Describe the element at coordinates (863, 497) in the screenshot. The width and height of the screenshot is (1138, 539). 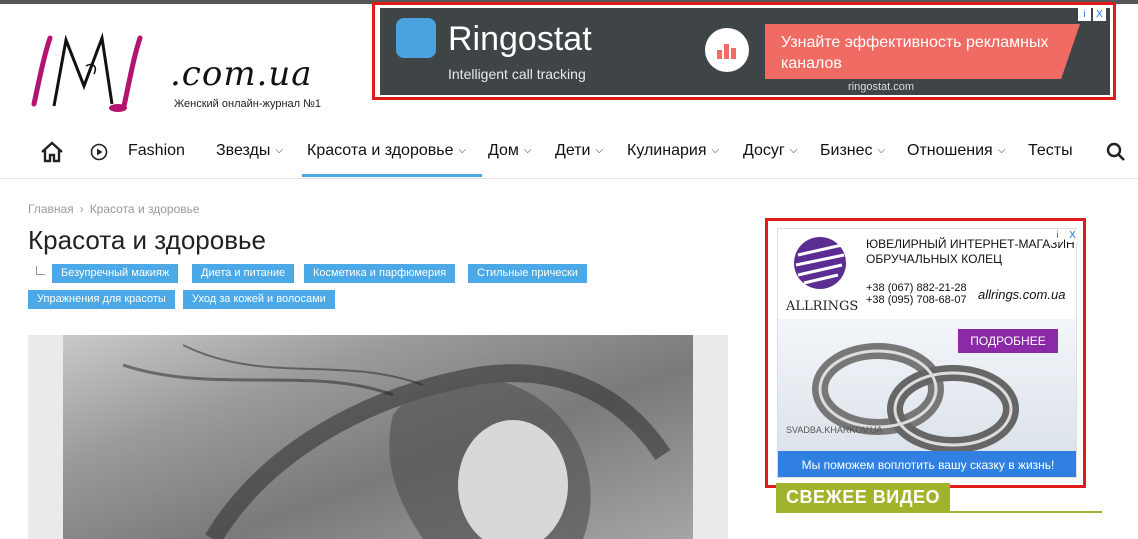
I see `fresh-video-heading: СВЕЖЕЕ ВИДЕО` at that location.